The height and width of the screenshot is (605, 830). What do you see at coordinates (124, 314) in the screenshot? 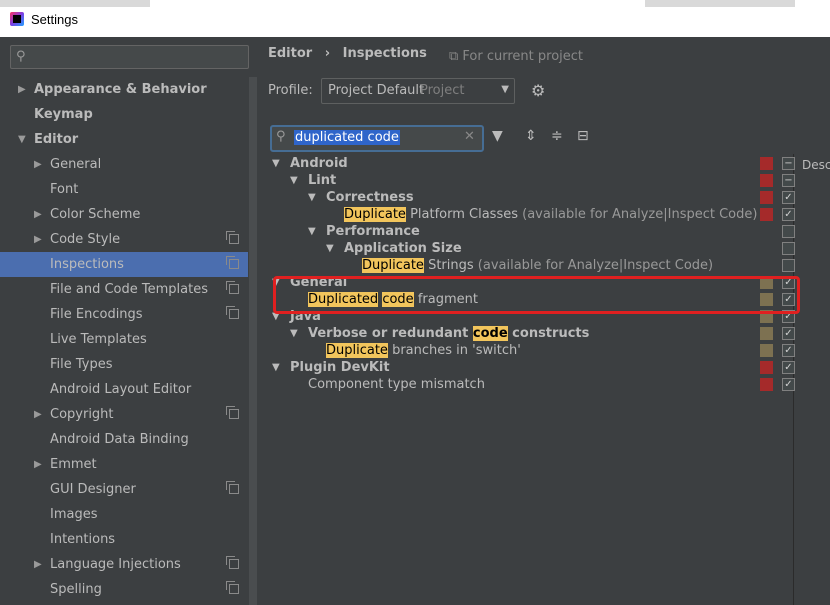
I see `sidebar-item: File Encodings` at bounding box center [124, 314].